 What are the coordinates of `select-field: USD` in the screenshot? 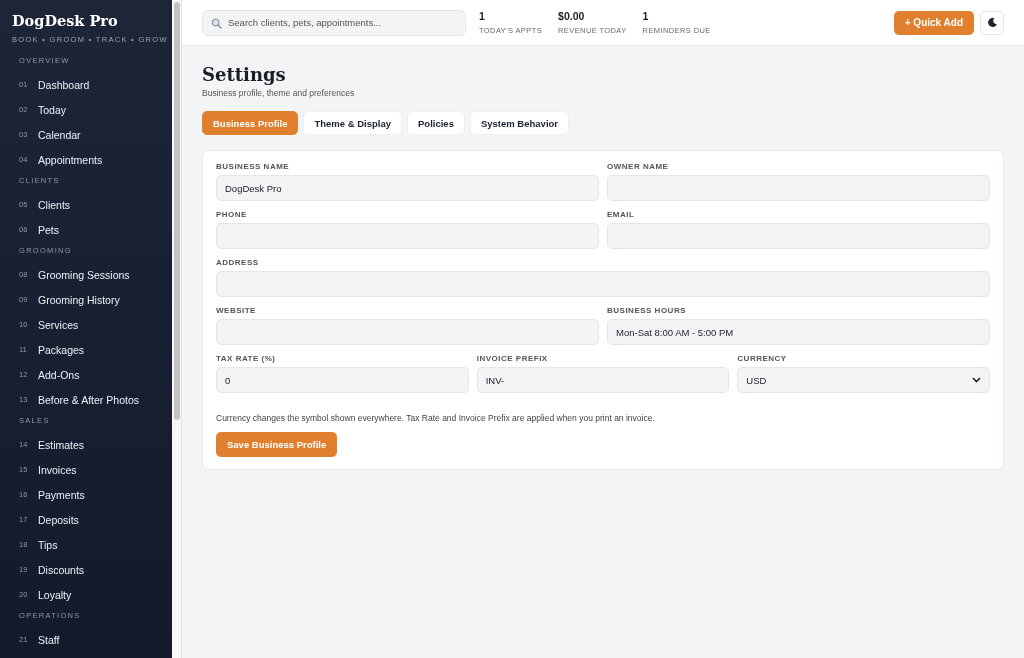 It's located at (863, 380).